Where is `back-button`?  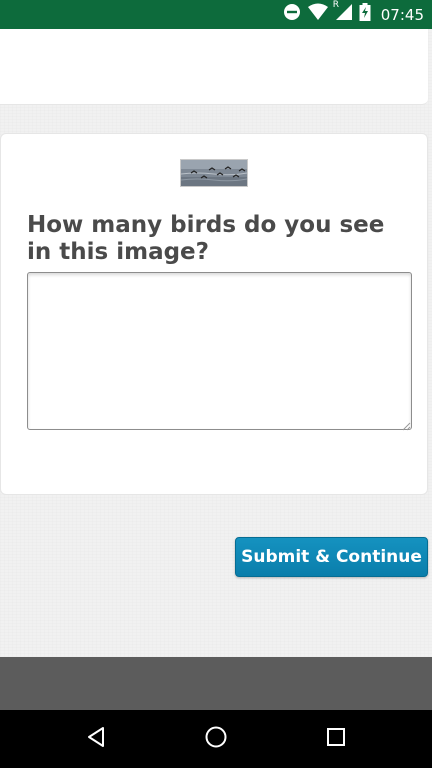 back-button is located at coordinates (96, 739).